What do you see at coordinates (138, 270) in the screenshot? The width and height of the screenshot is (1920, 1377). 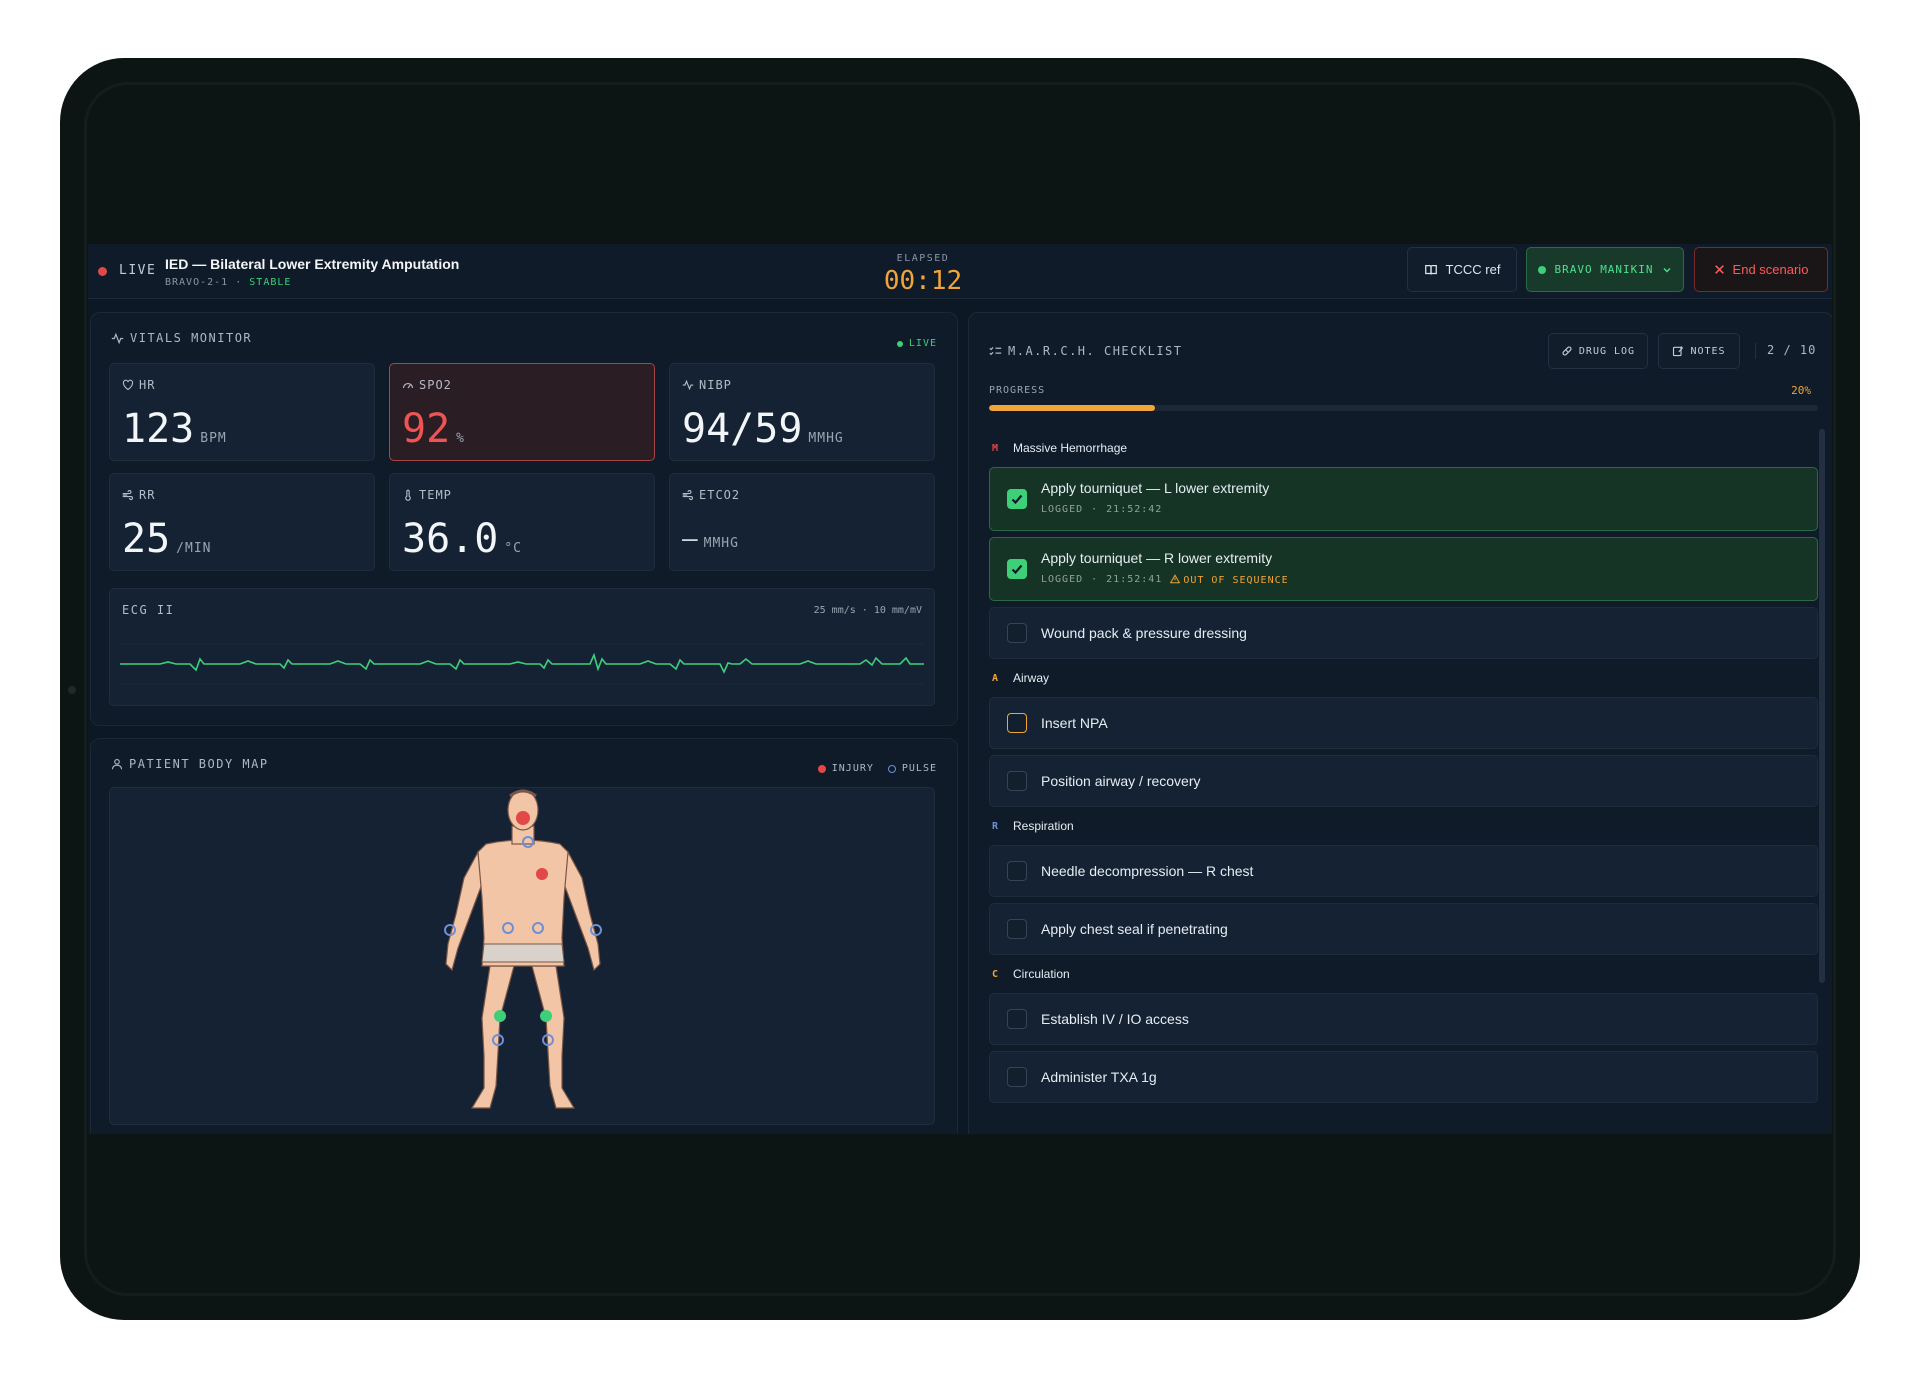 I see `live-label: LIVE` at bounding box center [138, 270].